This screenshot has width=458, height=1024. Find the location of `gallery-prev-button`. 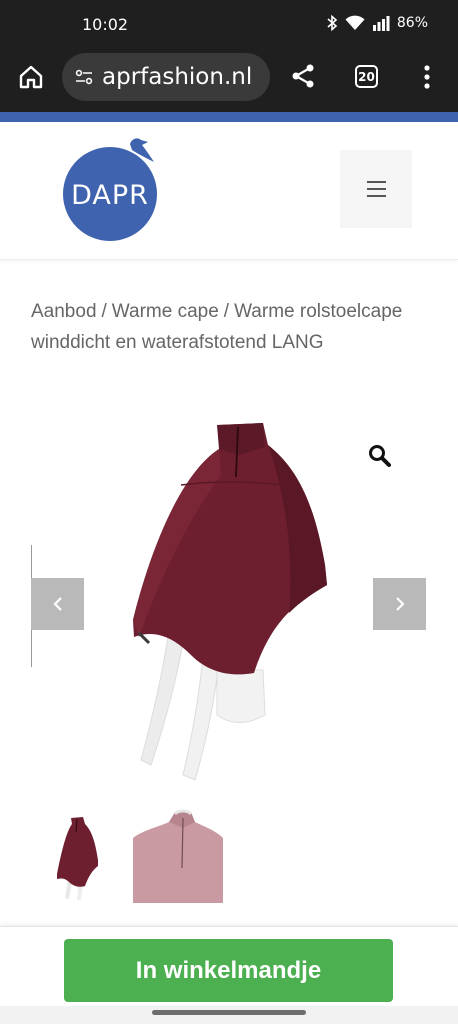

gallery-prev-button is located at coordinates (57, 604).